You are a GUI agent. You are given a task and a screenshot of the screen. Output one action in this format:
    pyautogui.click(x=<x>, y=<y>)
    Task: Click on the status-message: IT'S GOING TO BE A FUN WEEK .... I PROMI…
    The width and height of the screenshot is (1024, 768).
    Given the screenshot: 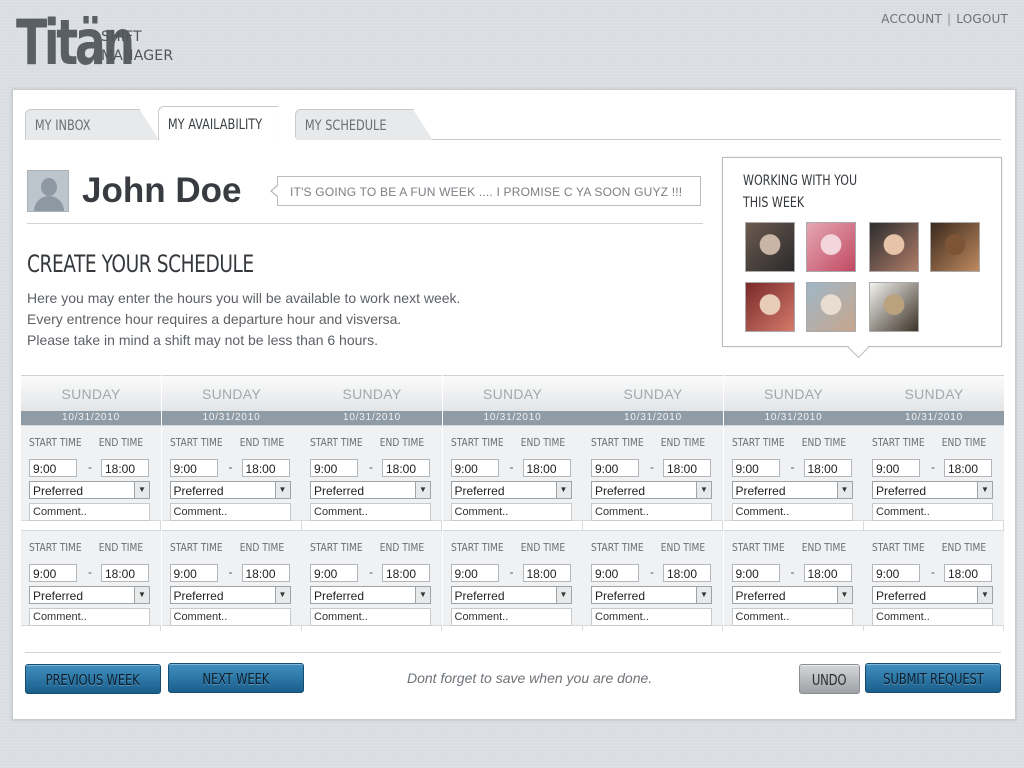 What is the action you would take?
    pyautogui.click(x=485, y=191)
    